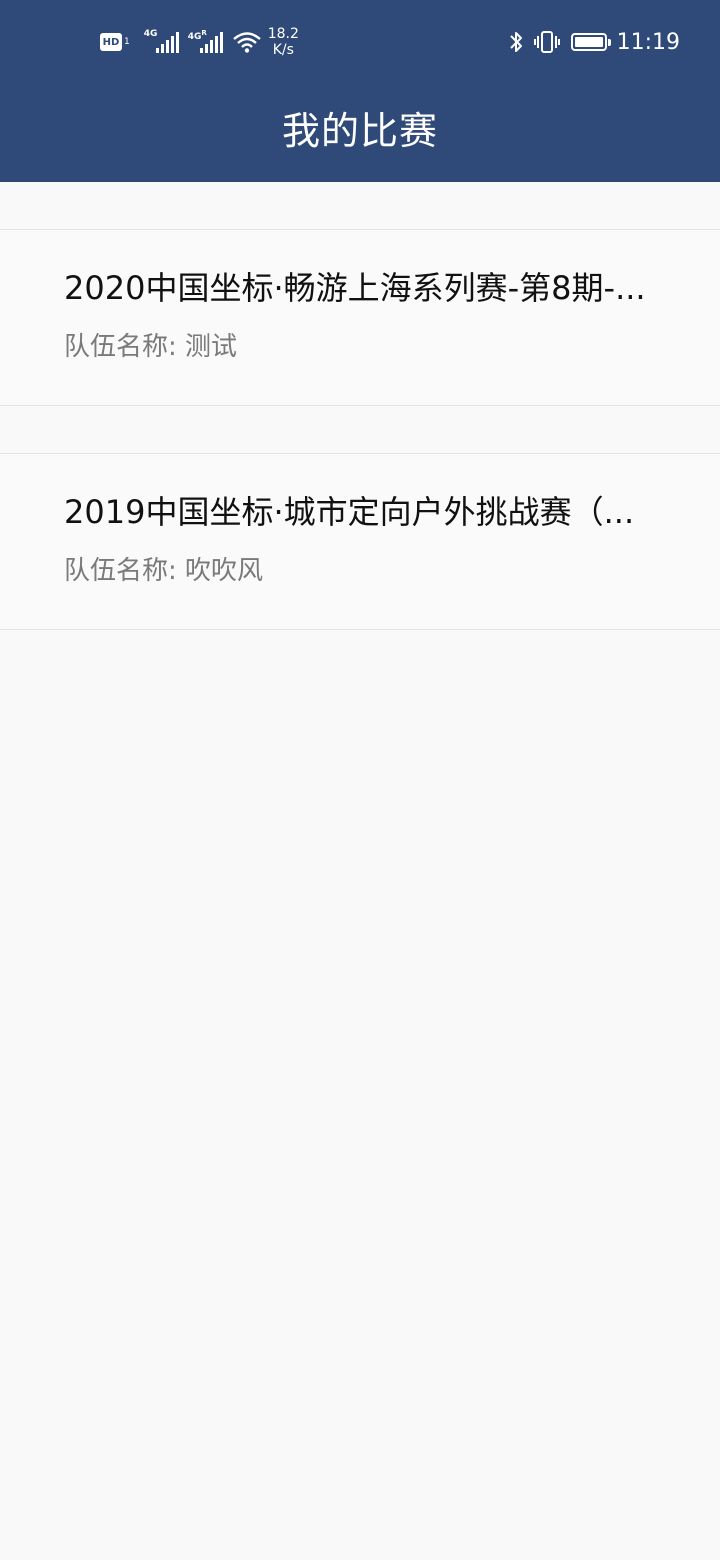 The image size is (720, 1560). I want to click on status-bar: HD 1 4G 4GR 18.2 K/s 11:19, so click(360, 42).